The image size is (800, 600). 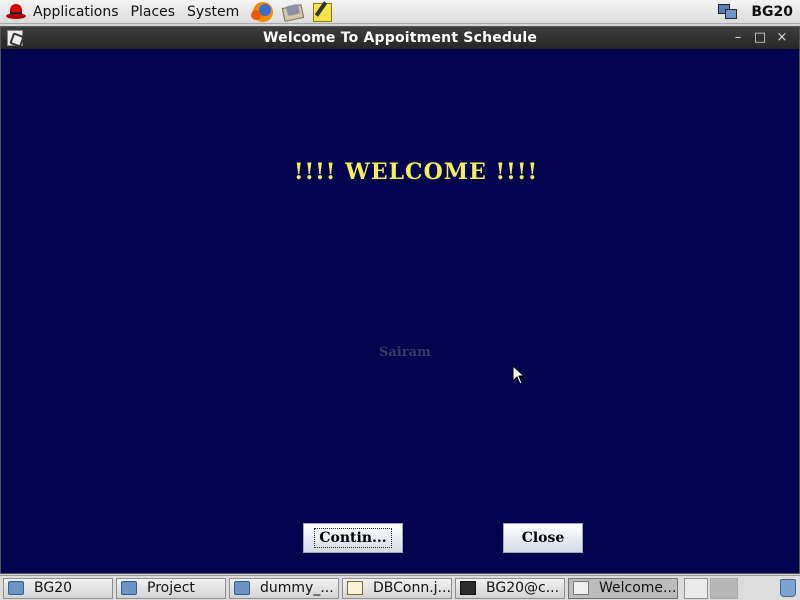 What do you see at coordinates (760, 38) in the screenshot?
I see `maximize-button: □` at bounding box center [760, 38].